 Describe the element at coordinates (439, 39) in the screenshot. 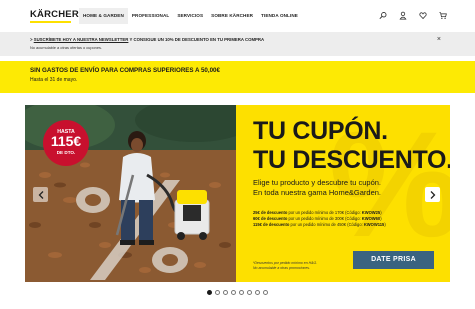

I see `close-icon: ×` at that location.